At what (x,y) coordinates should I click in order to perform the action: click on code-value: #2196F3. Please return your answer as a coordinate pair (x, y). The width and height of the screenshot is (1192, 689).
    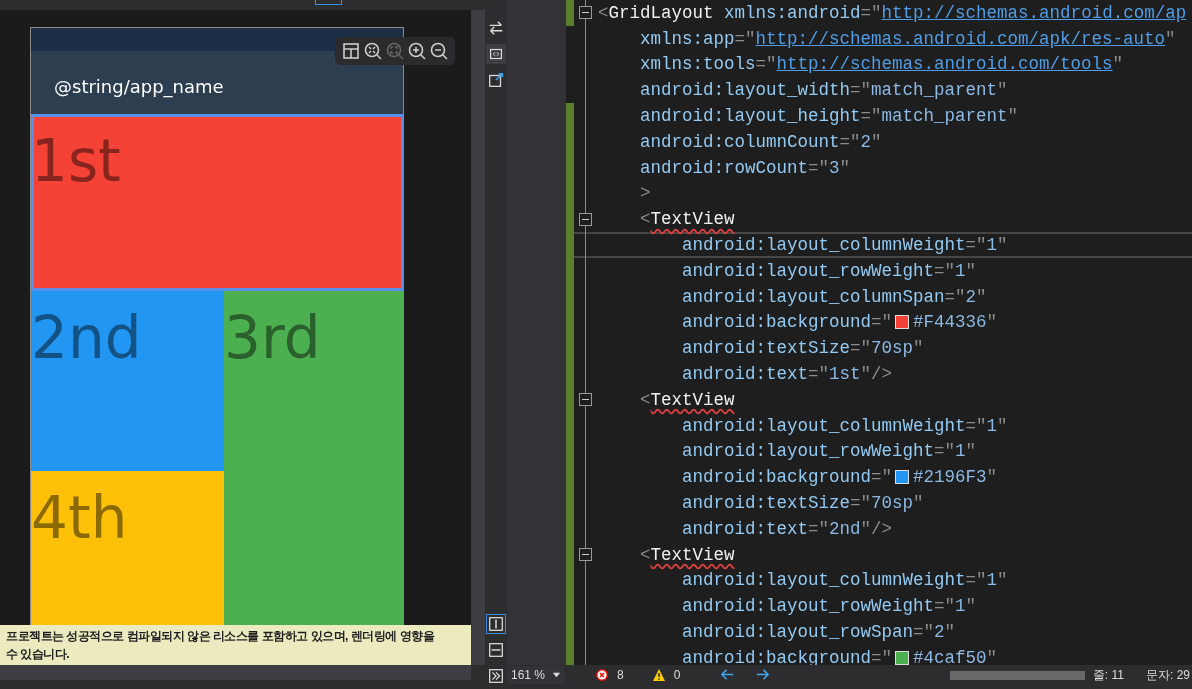
    Looking at the image, I should click on (950, 478).